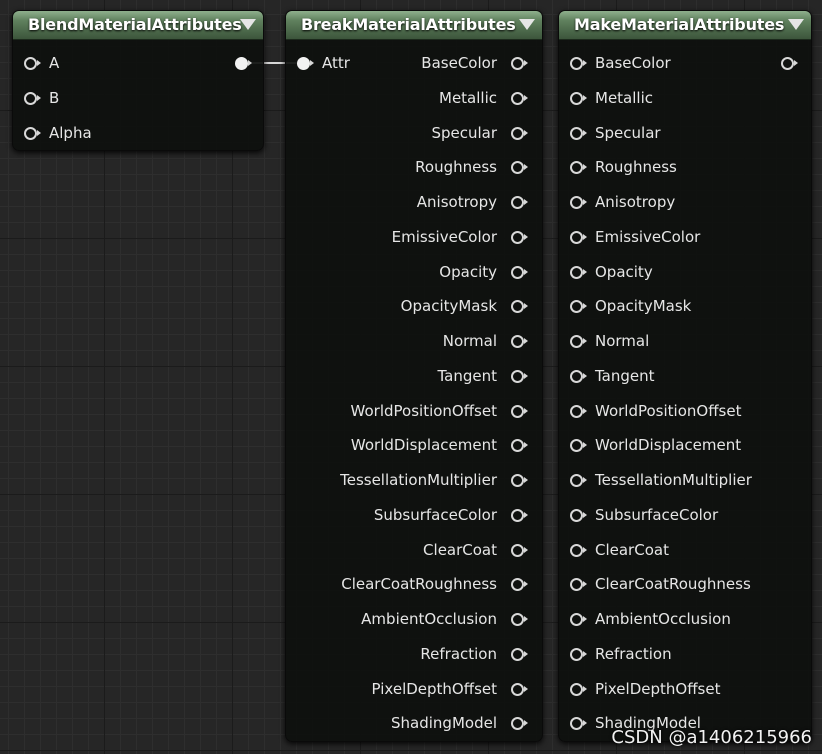 The width and height of the screenshot is (822, 754). What do you see at coordinates (414, 272) in the screenshot?
I see `output-pin-row-opacity: Opacity` at bounding box center [414, 272].